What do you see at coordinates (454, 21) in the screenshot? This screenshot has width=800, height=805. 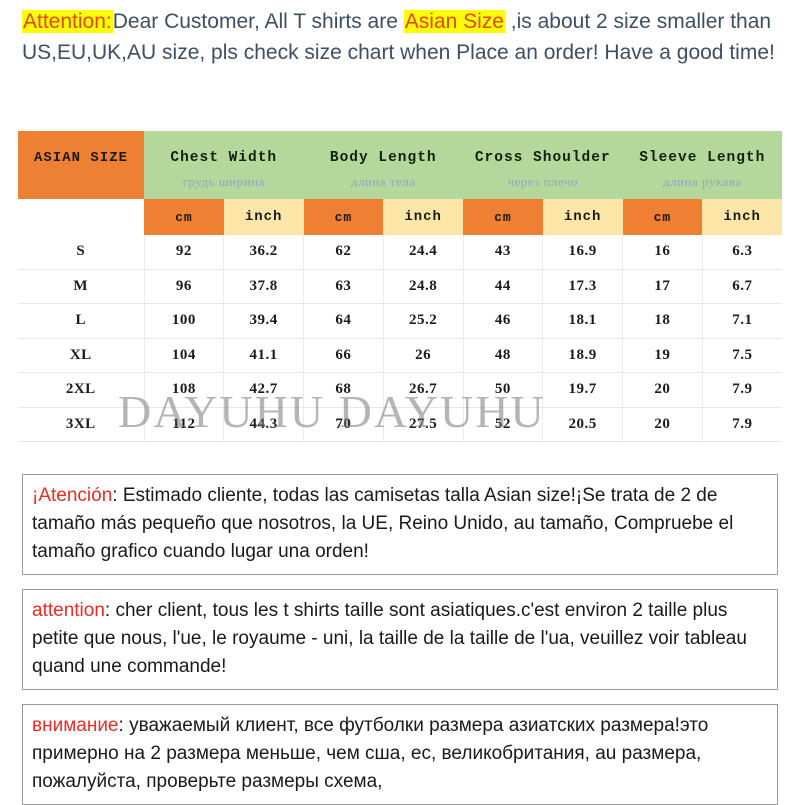 I see `asian-size-label: Asian Size` at bounding box center [454, 21].